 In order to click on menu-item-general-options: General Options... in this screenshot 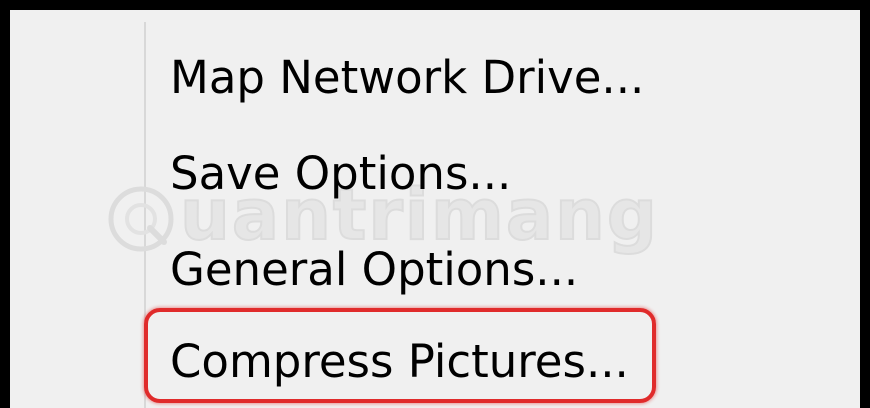, I will do `click(374, 270)`.